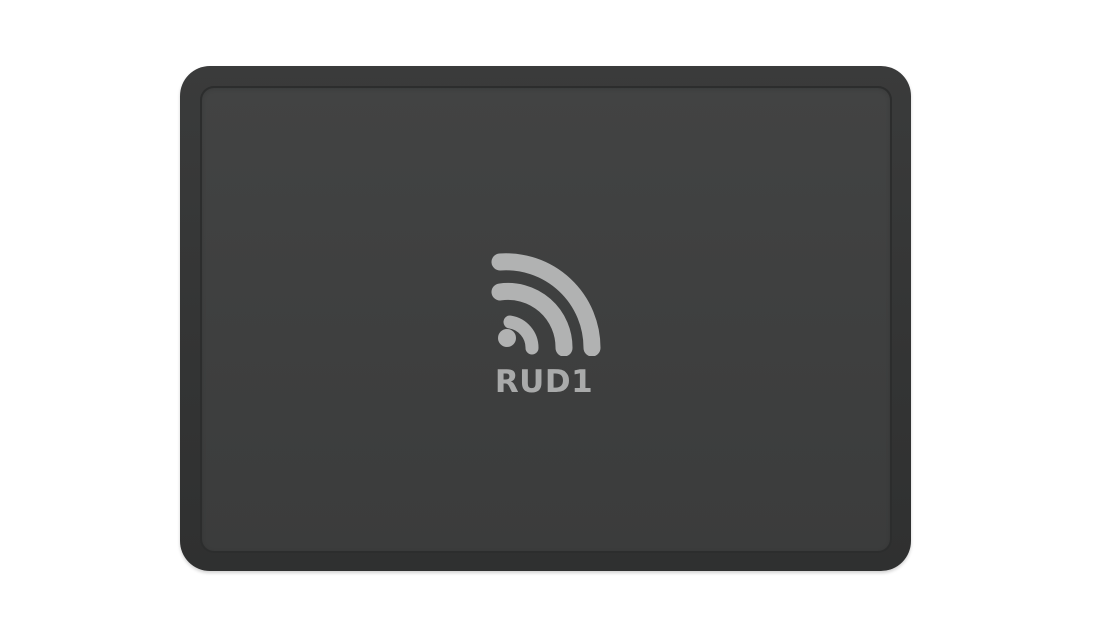 The height and width of the screenshot is (626, 1114). What do you see at coordinates (546, 304) in the screenshot?
I see `wireless-signal-icon` at bounding box center [546, 304].